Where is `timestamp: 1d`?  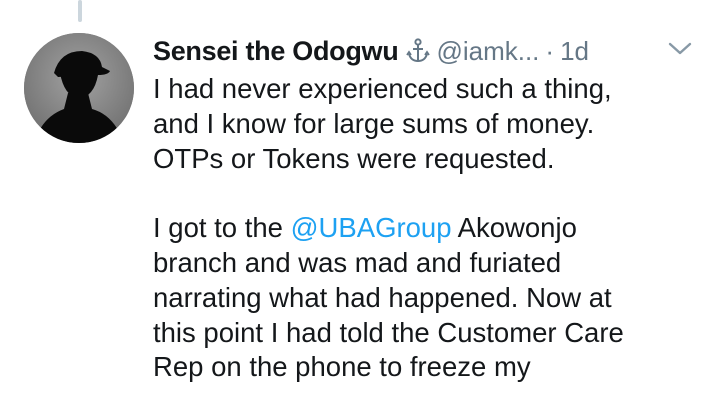 timestamp: 1d is located at coordinates (574, 51).